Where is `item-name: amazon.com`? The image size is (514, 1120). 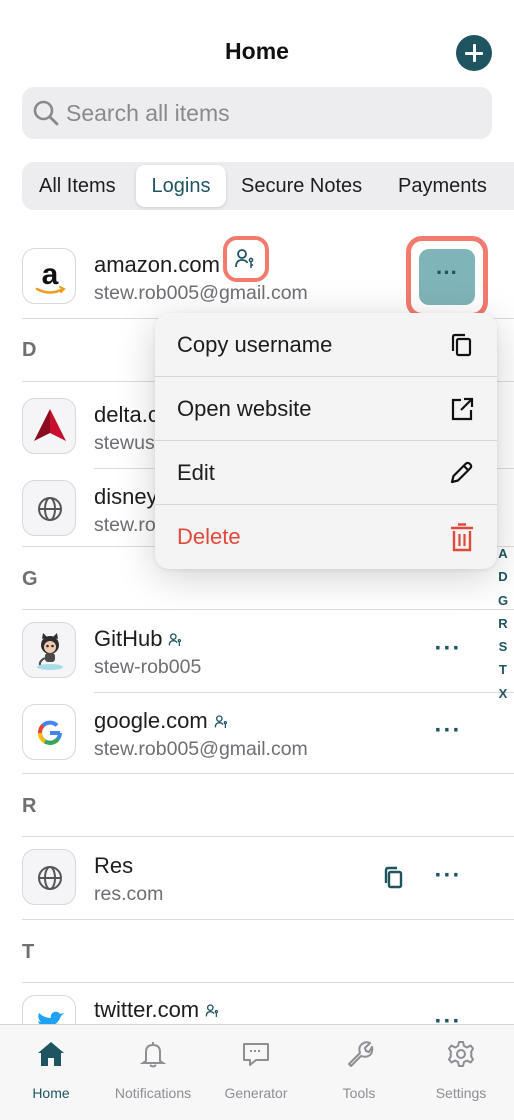
item-name: amazon.com is located at coordinates (157, 264).